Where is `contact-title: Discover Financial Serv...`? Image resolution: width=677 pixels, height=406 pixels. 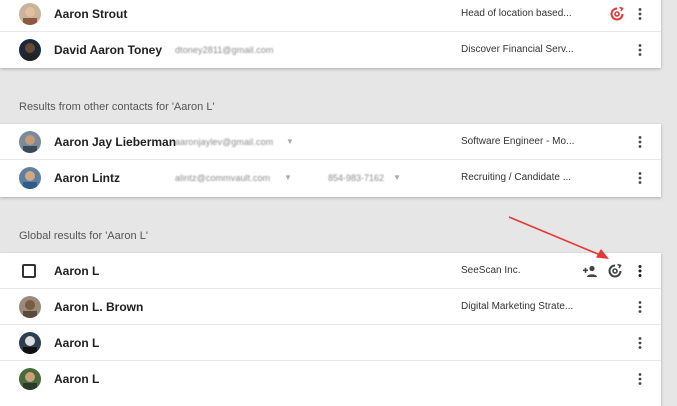
contact-title: Discover Financial Serv... is located at coordinates (517, 49).